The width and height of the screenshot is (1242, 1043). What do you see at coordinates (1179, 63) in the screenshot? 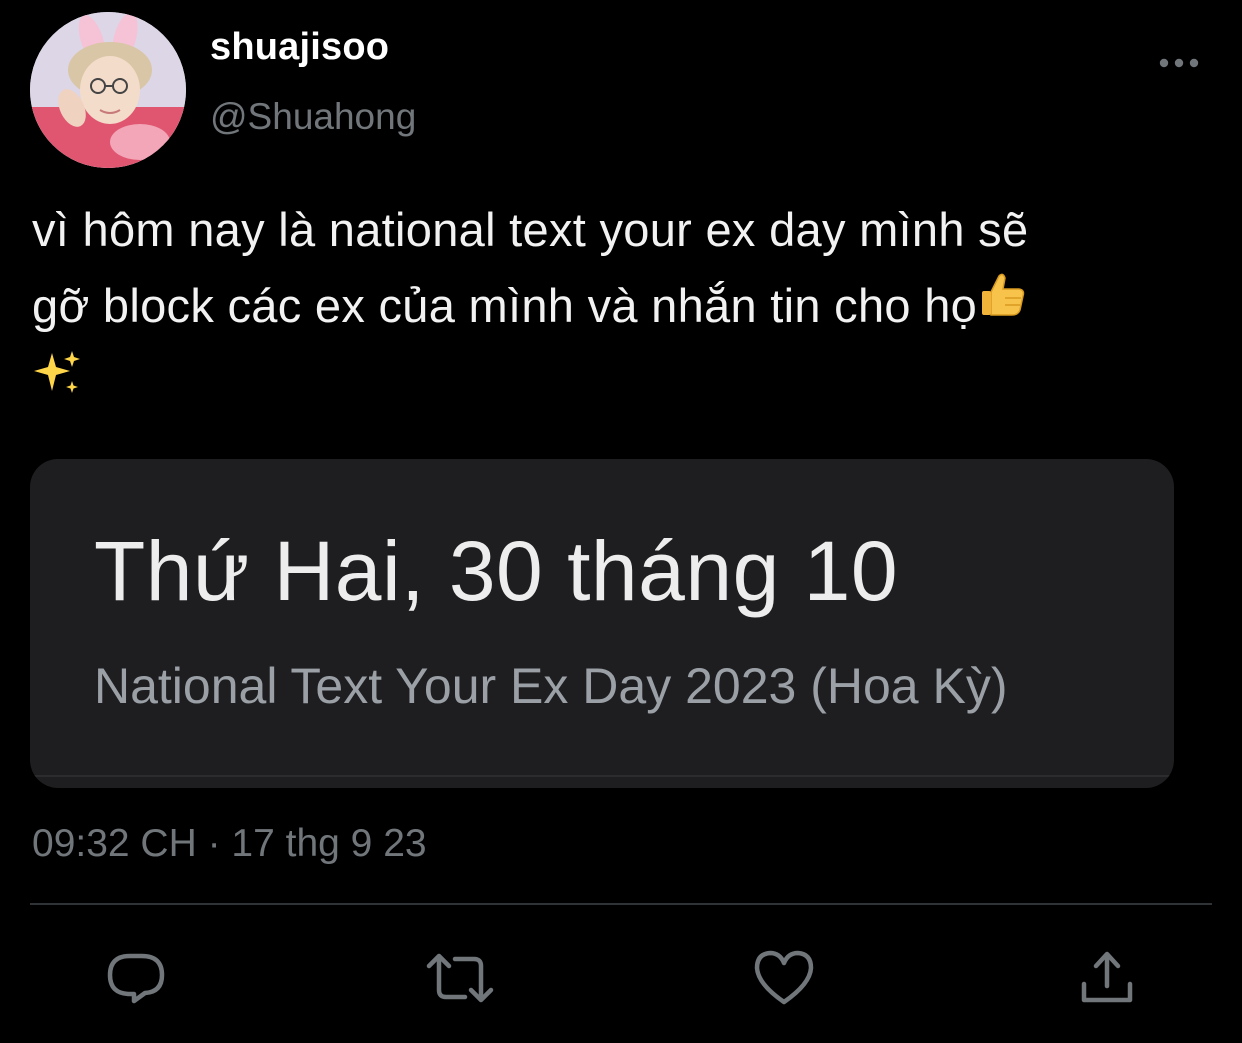
I see `more-options-icon` at bounding box center [1179, 63].